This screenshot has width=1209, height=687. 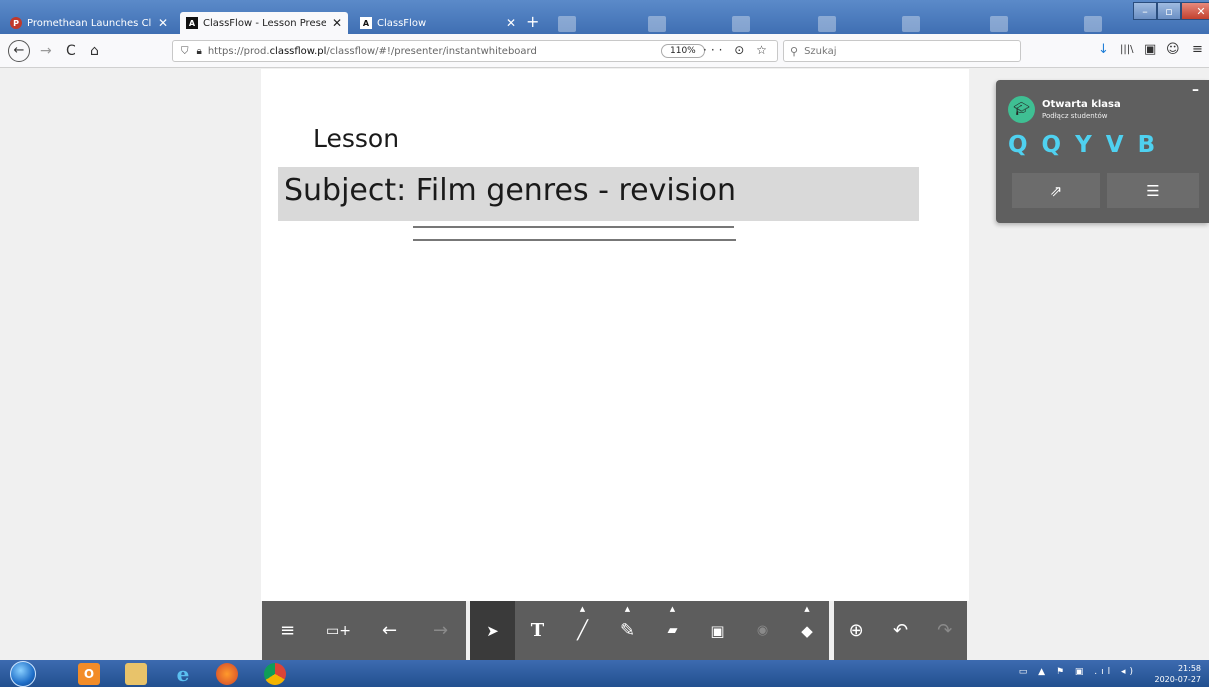 I want to click on system-tray: ▭ ▲ ⚑ ▣ .ıl ◂), so click(x=1078, y=672).